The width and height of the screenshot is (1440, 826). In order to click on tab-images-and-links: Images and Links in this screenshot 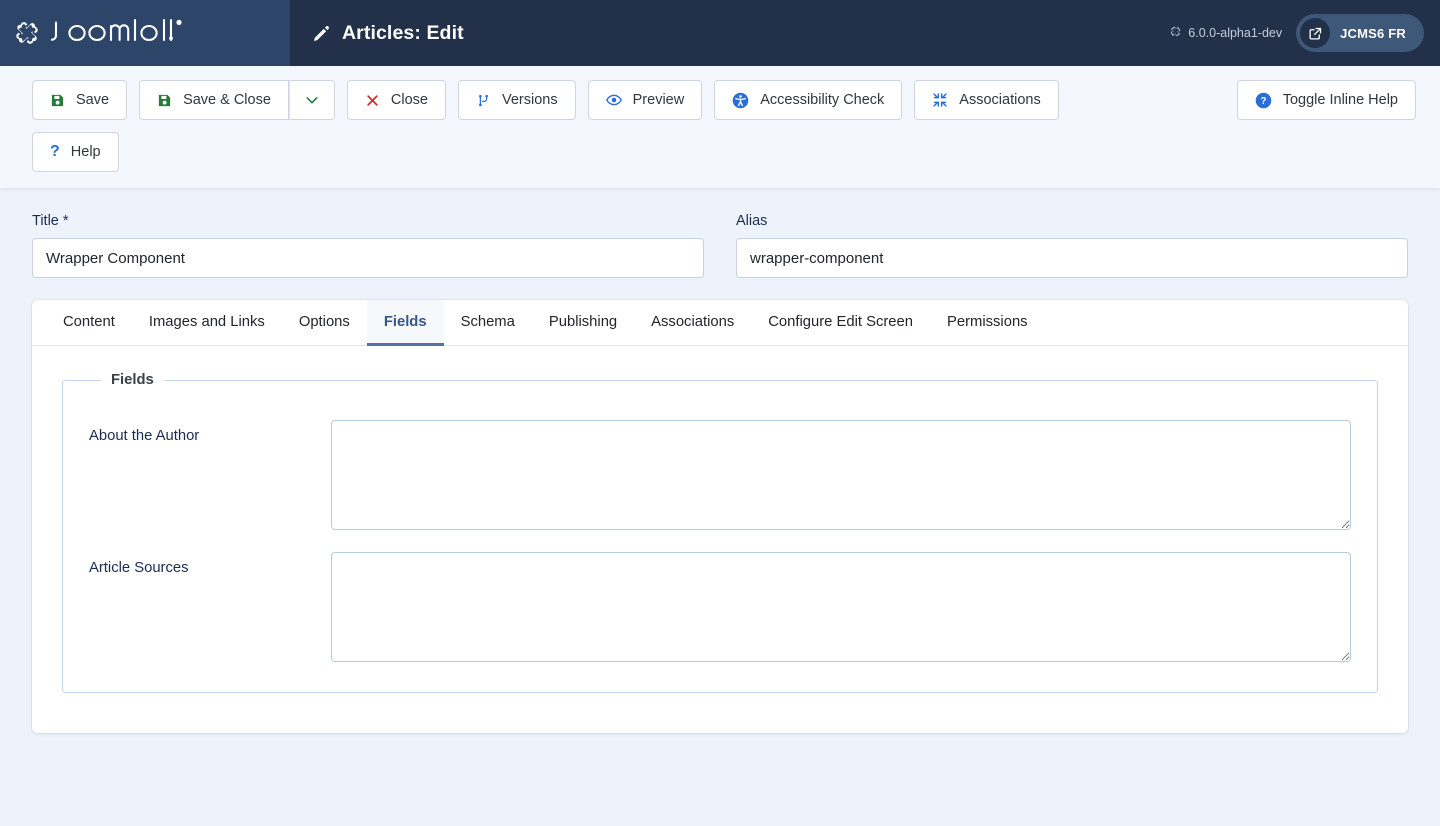, I will do `click(207, 323)`.